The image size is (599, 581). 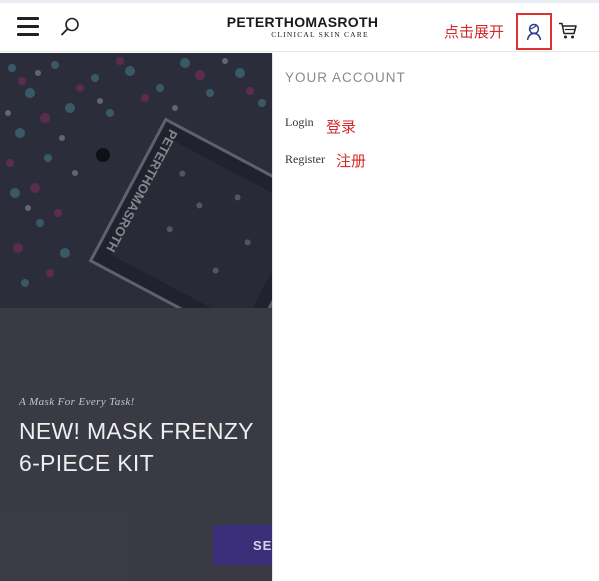 What do you see at coordinates (302, 22) in the screenshot?
I see `logo-wordmark: PETERTHOMASROTH` at bounding box center [302, 22].